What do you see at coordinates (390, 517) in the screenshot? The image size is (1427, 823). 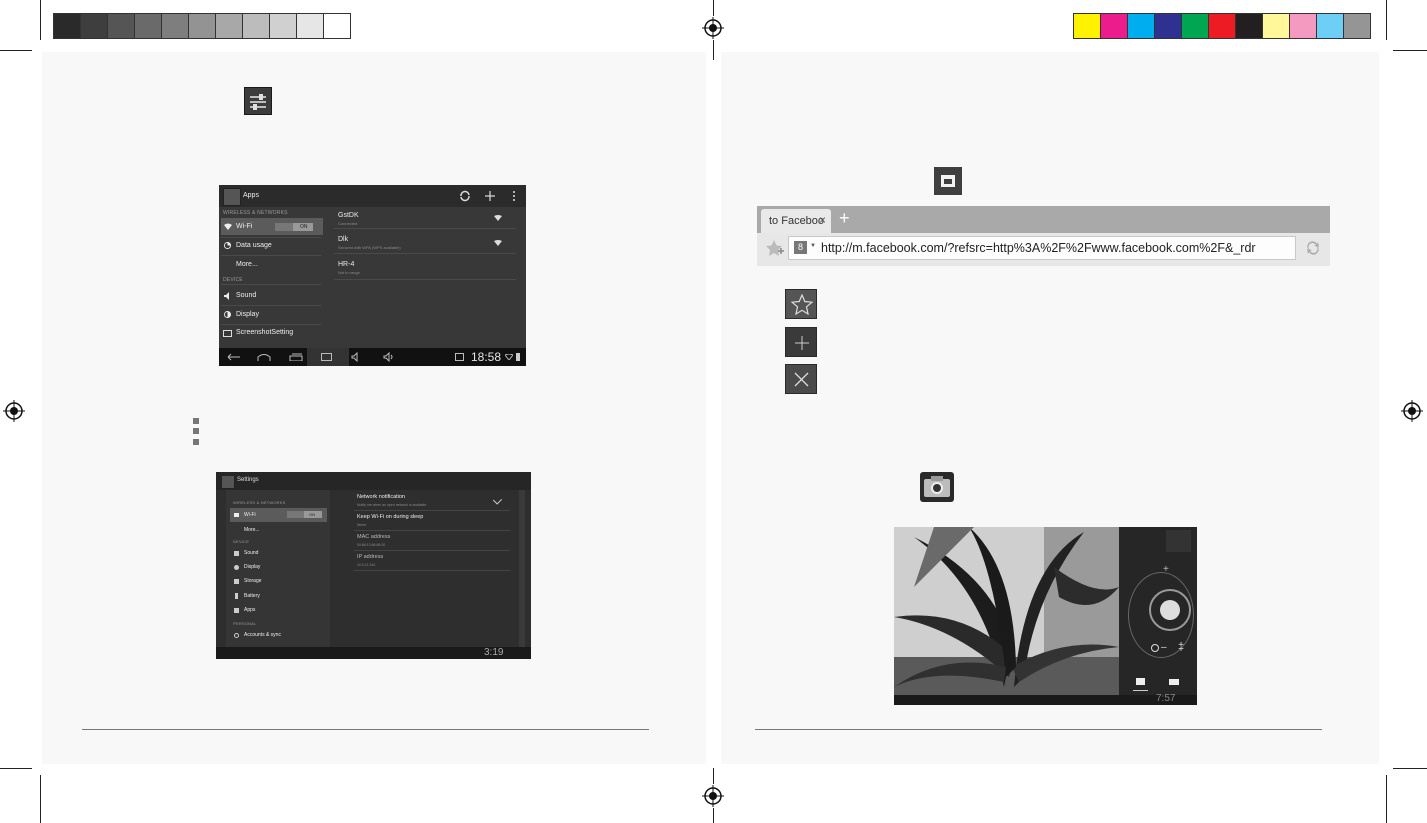 I see `setting-title: Keep Wi-Fi on during sleep` at bounding box center [390, 517].